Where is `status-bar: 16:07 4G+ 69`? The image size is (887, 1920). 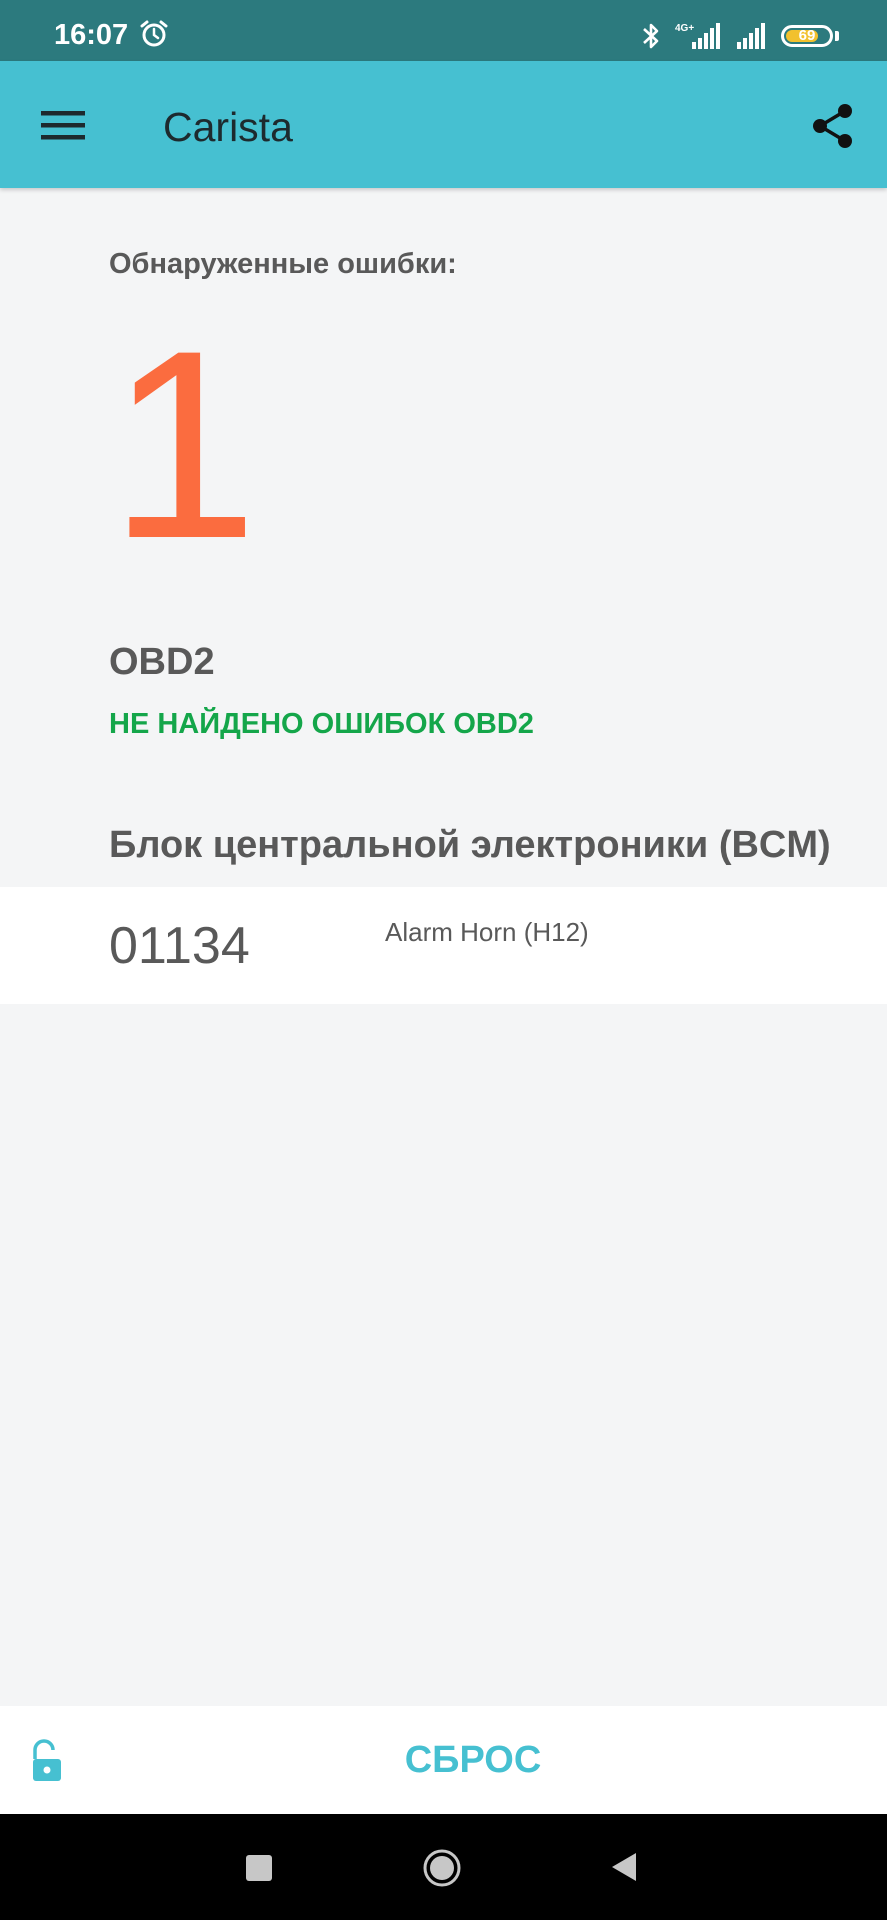
status-bar: 16:07 4G+ 69 is located at coordinates (443, 30).